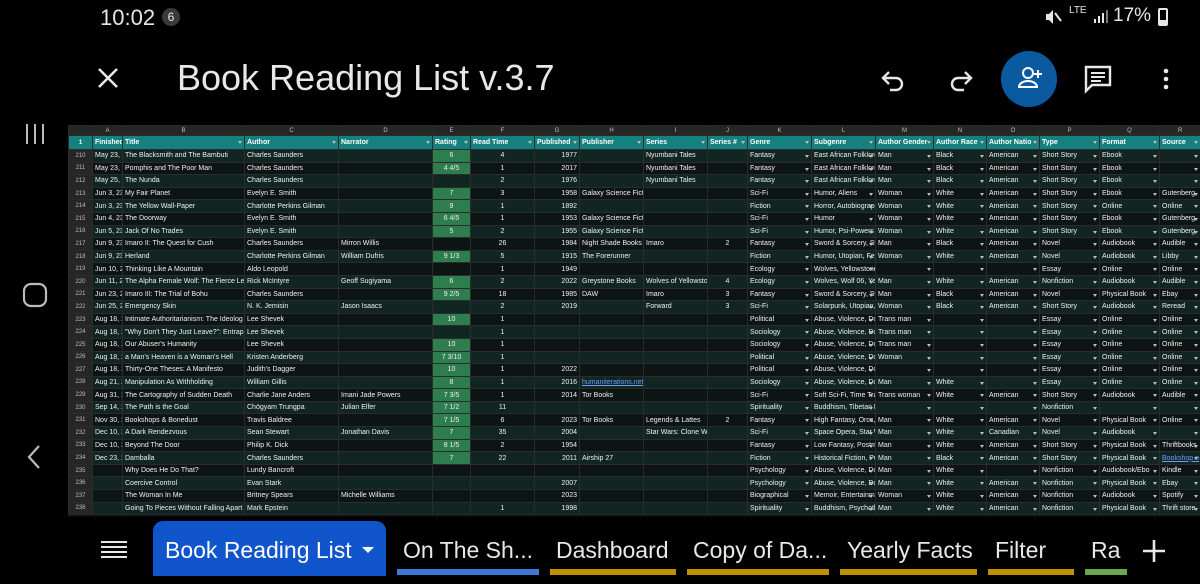 This screenshot has height=584, width=1200. Describe the element at coordinates (183, 281) in the screenshot. I see `cell-b: The Alpha Female Wolf: The Fierce Leg` at that location.